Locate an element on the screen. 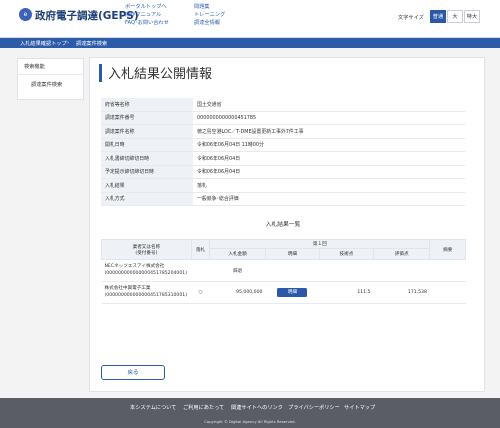 The width and height of the screenshot is (500, 428). footer-link-about: 本システムについて is located at coordinates (153, 407).